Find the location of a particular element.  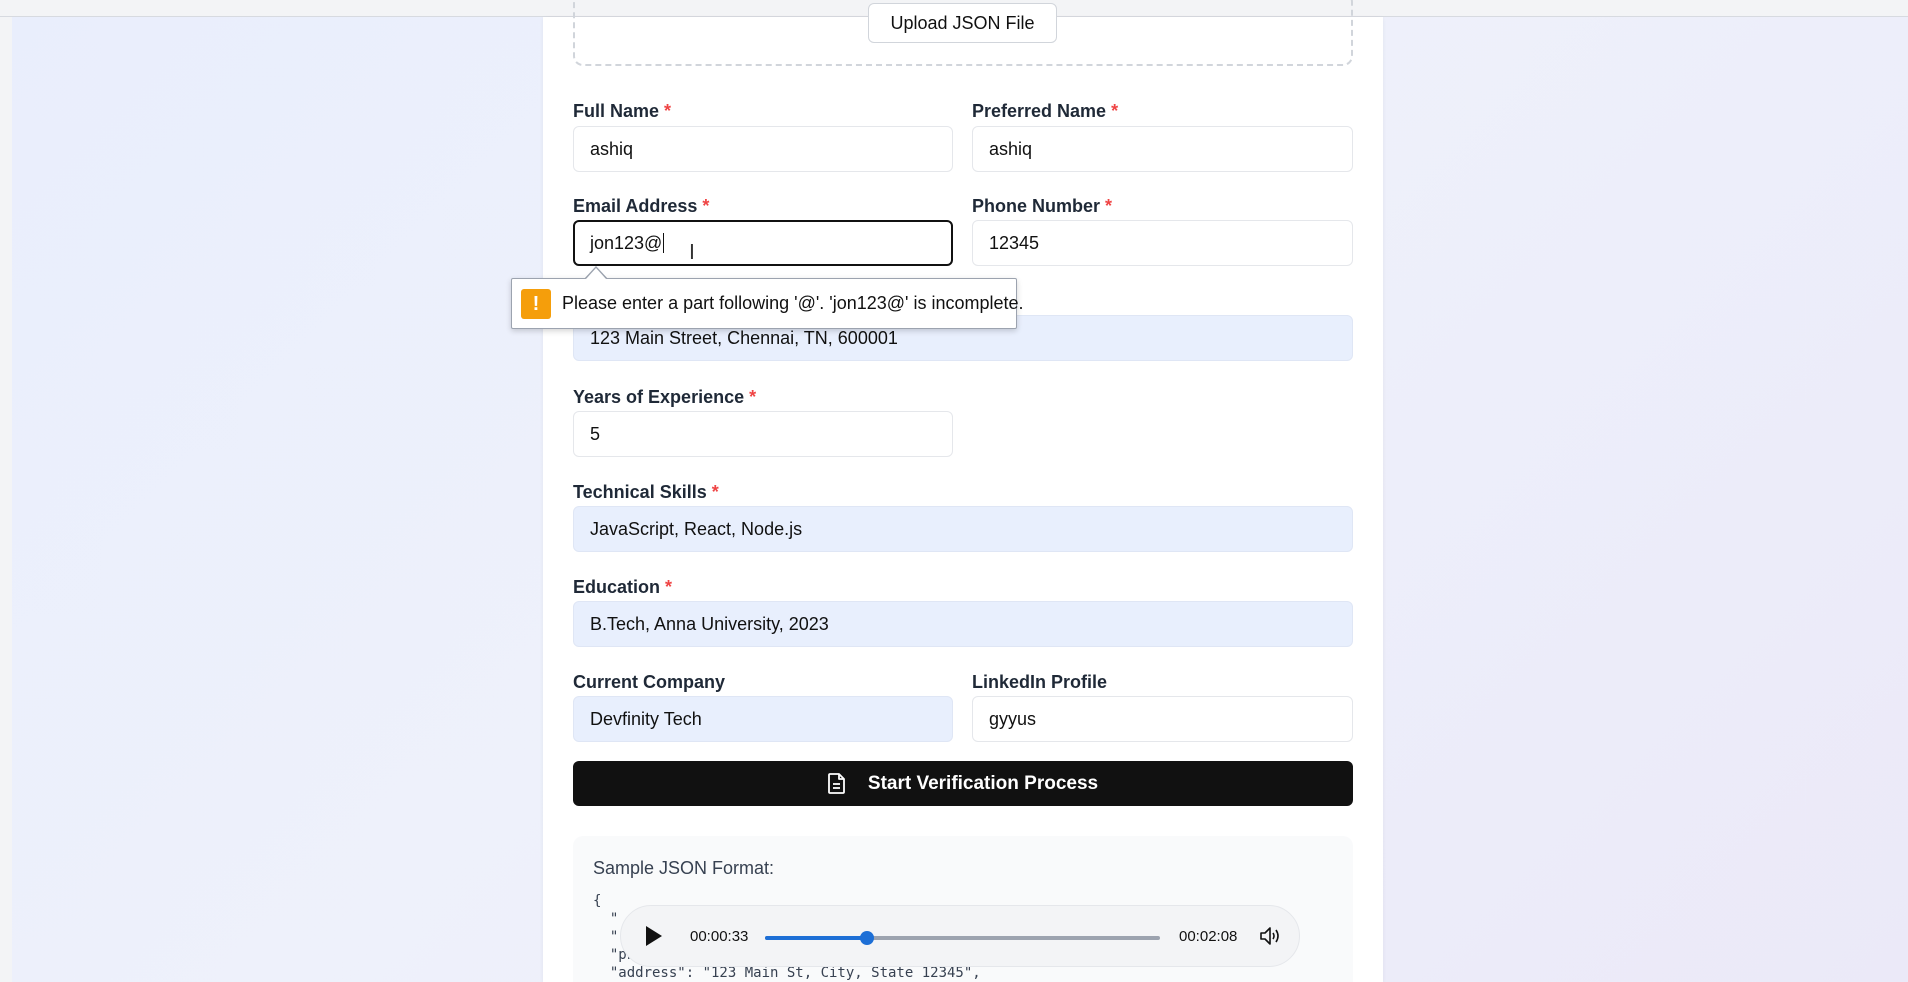

start-verification-label: Start Verification Process is located at coordinates (983, 783).